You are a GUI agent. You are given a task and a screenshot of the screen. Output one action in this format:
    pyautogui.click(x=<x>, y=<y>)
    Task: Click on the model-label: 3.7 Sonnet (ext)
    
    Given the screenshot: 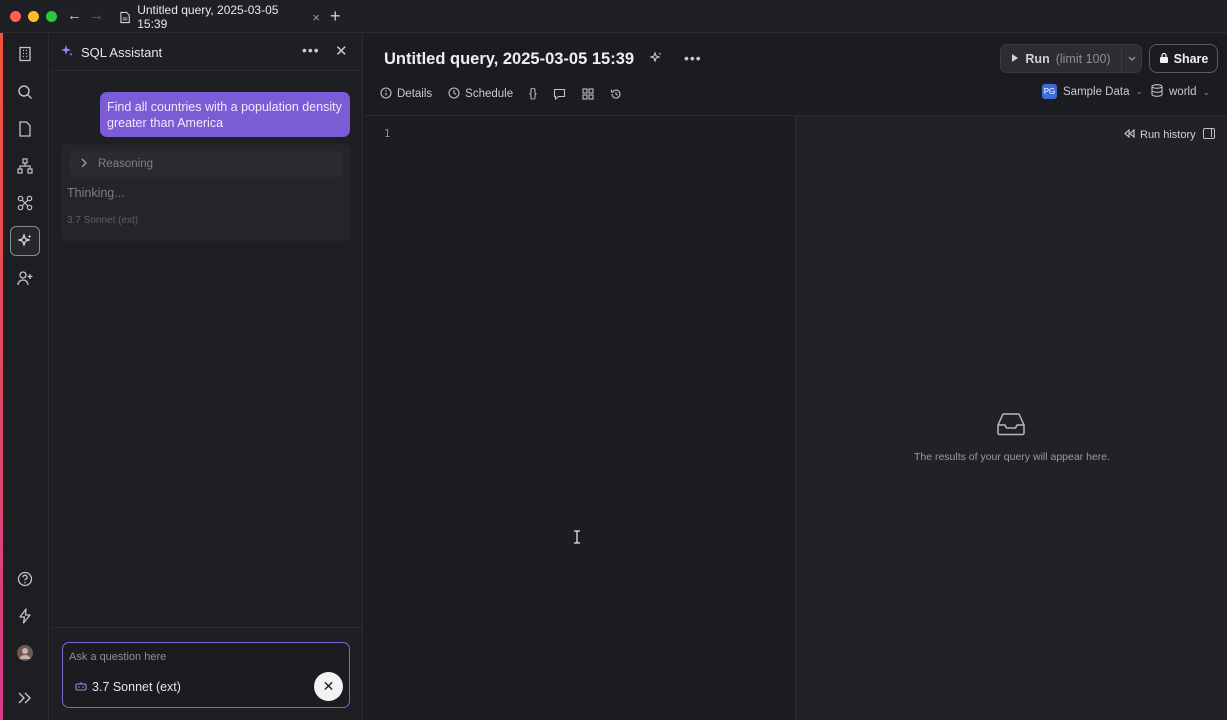 What is the action you would take?
    pyautogui.click(x=136, y=687)
    